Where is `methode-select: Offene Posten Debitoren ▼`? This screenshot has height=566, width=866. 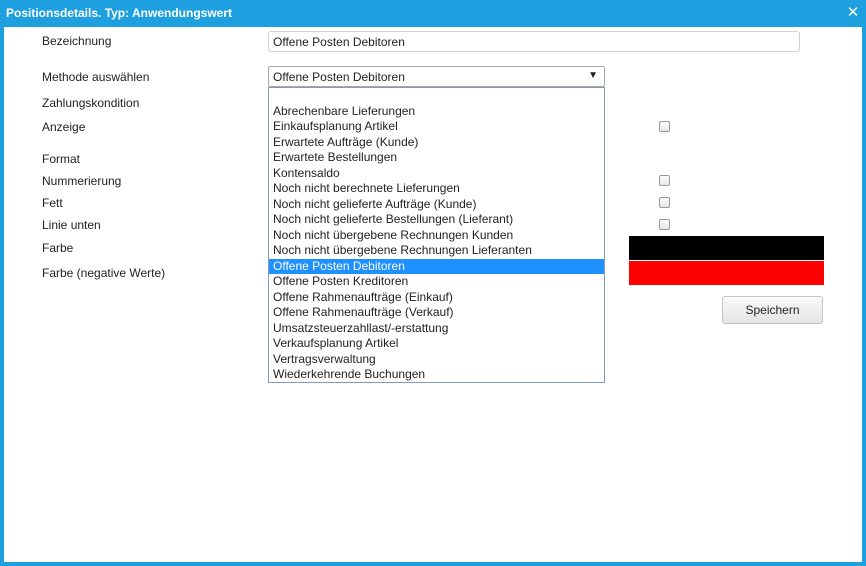 methode-select: Offene Posten Debitoren ▼ is located at coordinates (436, 76).